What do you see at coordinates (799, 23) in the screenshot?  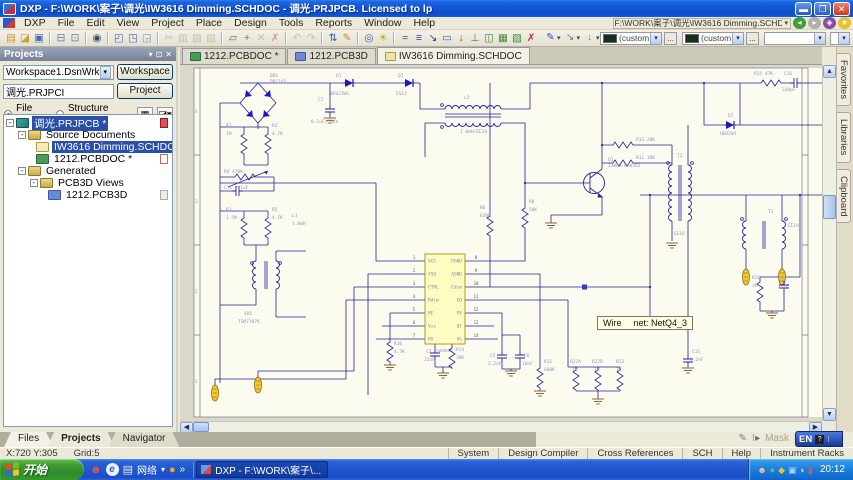 I see `back-icon: ◂` at bounding box center [799, 23].